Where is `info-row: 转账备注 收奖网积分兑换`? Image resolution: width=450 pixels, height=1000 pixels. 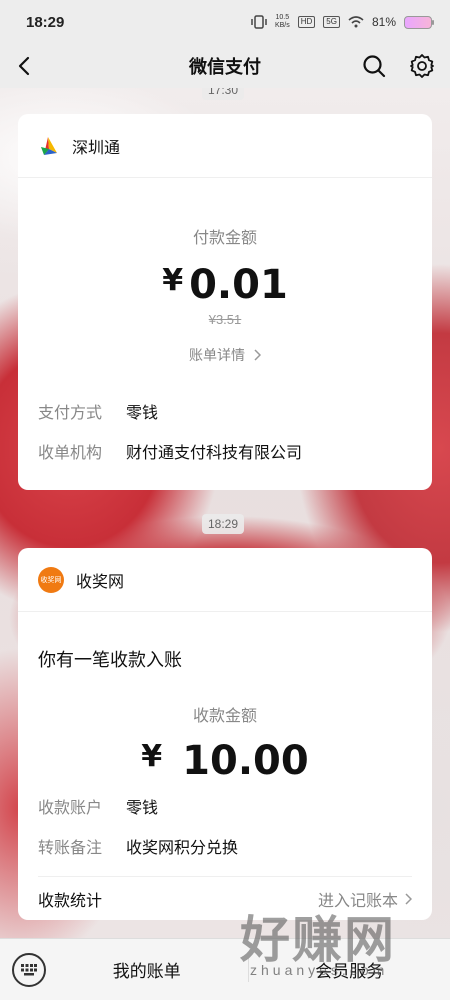
info-row: 转账备注 收奖网积分兑换 is located at coordinates (225, 846).